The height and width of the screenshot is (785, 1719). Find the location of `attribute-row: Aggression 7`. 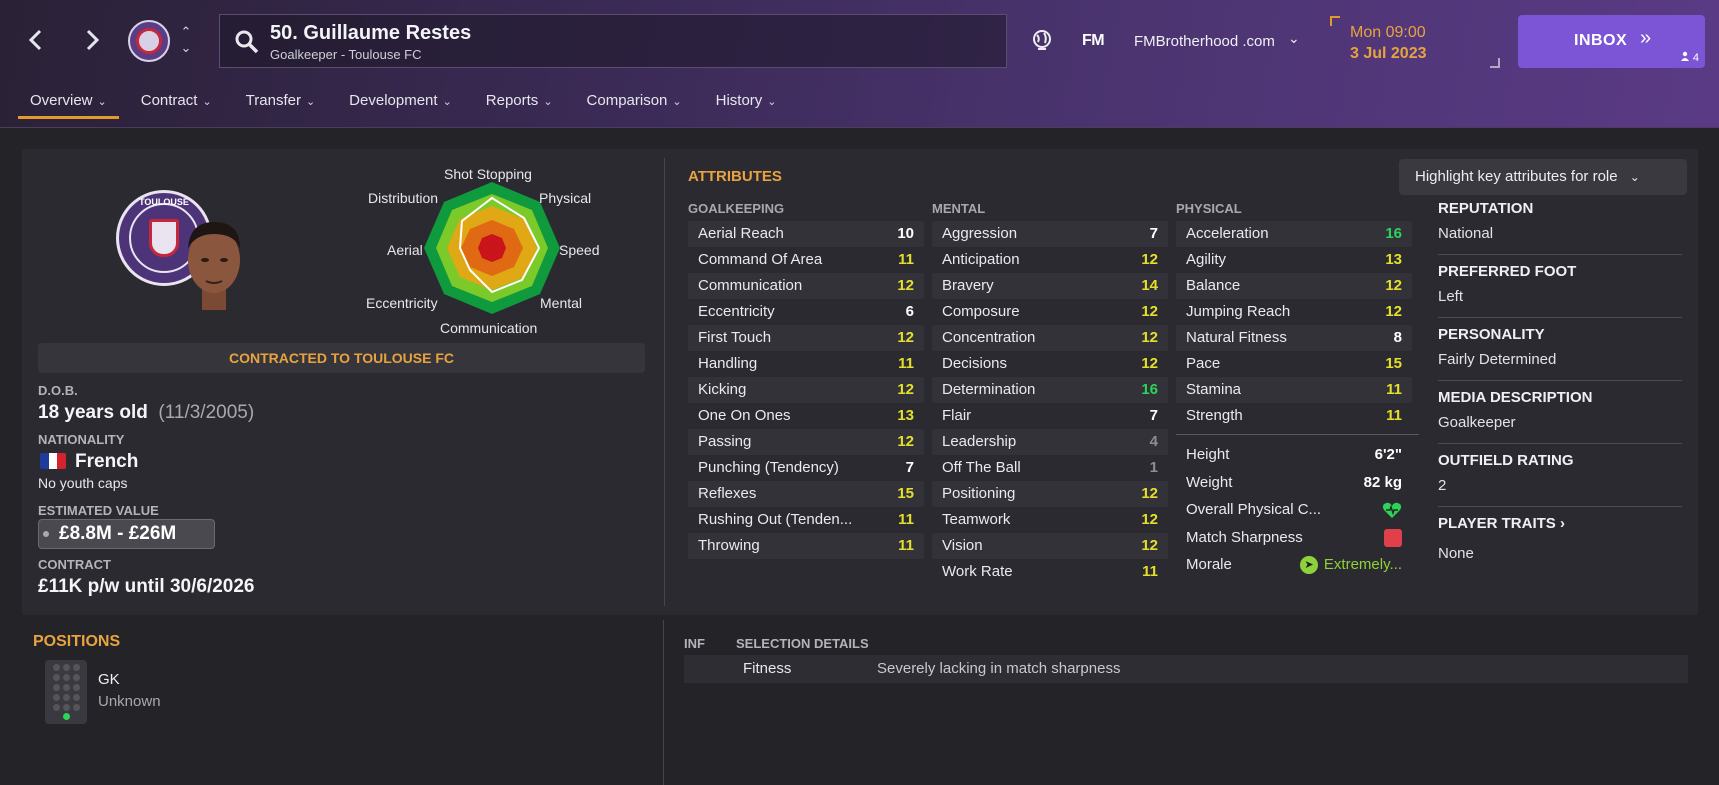

attribute-row: Aggression 7 is located at coordinates (1050, 234).